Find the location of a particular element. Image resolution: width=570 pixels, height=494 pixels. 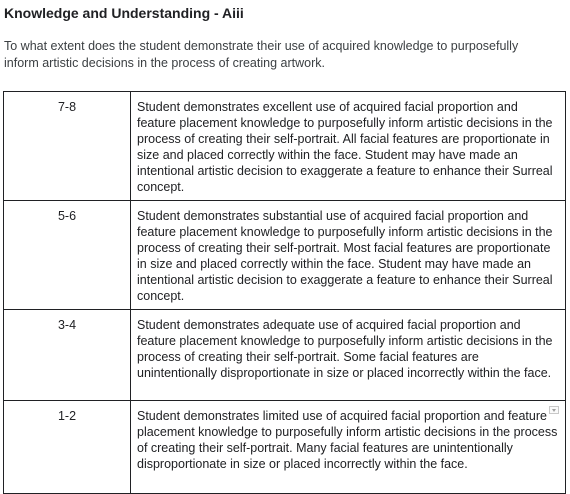

score-range: 5-6 is located at coordinates (67, 255).